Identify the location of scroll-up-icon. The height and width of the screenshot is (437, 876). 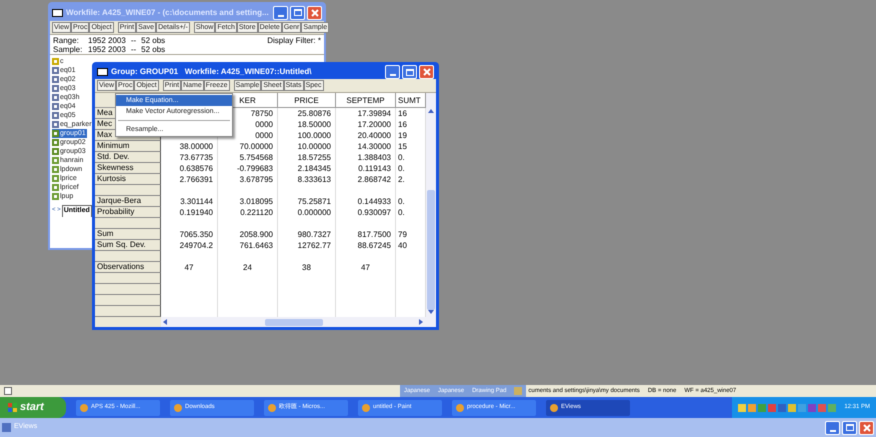
(431, 111).